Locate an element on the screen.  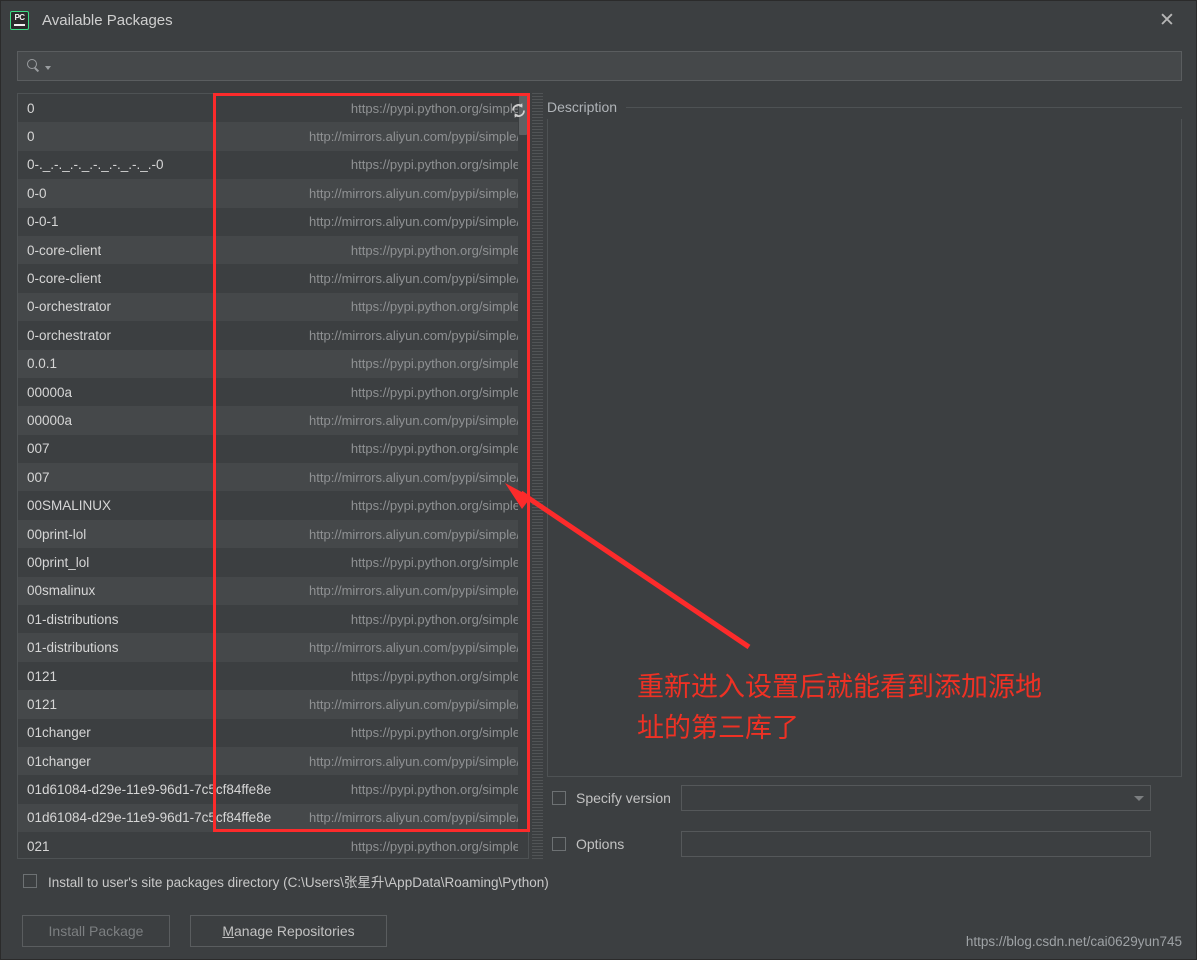
table-row: 01changer https://pypi.python.org/simple is located at coordinates (273, 732).